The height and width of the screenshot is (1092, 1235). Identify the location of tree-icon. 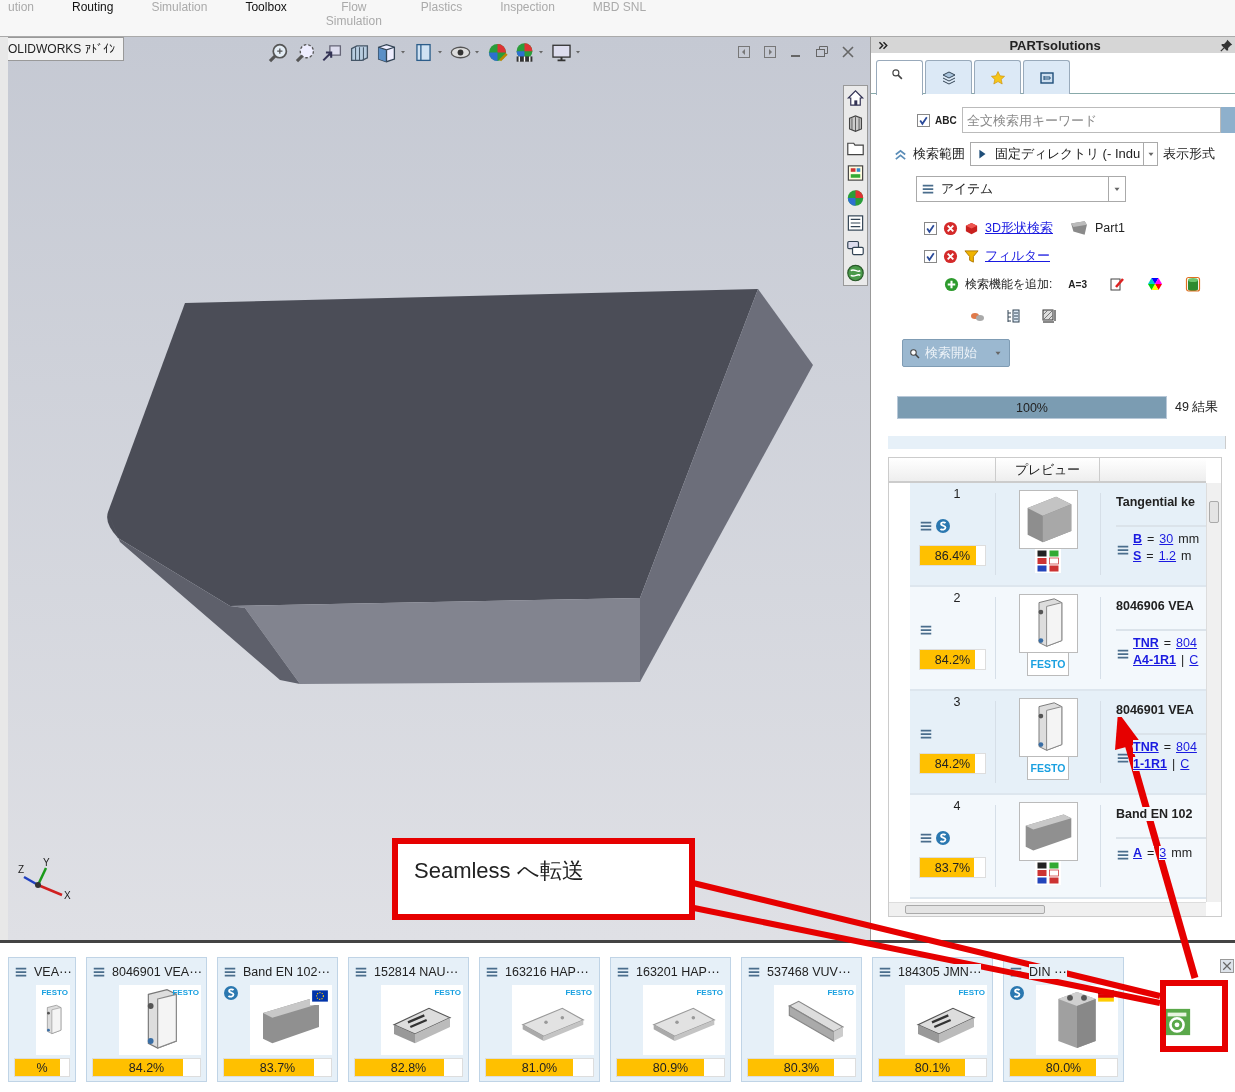
(1013, 316).